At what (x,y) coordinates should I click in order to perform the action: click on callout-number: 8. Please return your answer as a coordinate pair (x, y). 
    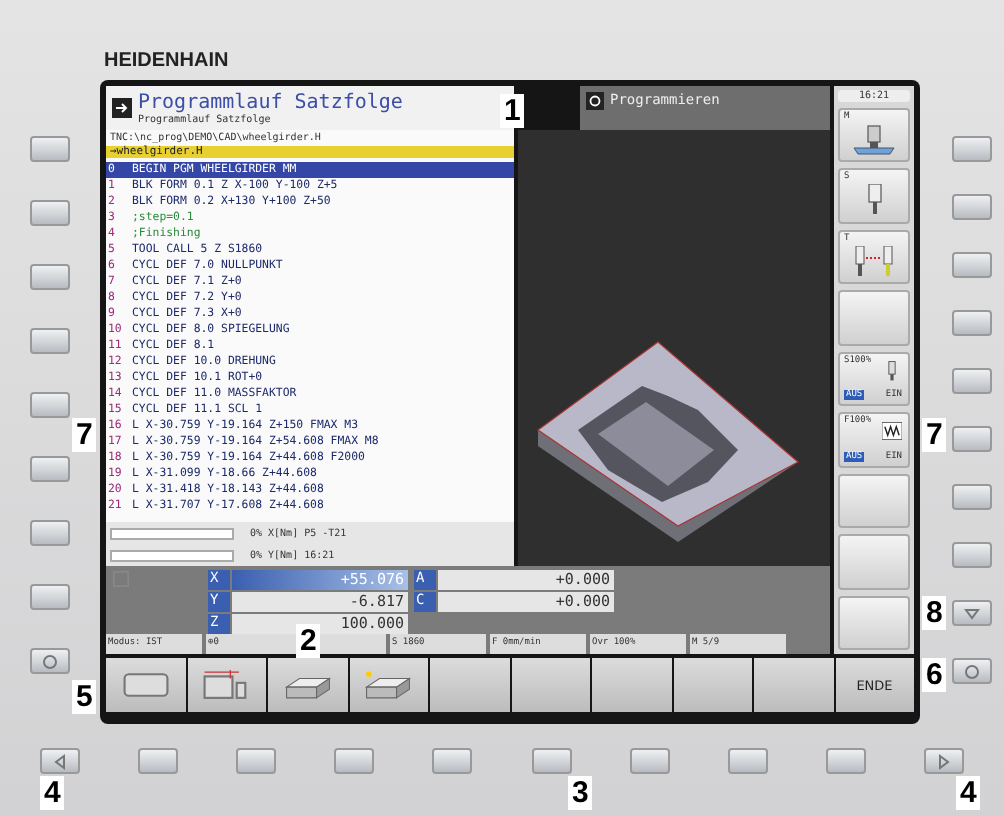
    Looking at the image, I should click on (934, 613).